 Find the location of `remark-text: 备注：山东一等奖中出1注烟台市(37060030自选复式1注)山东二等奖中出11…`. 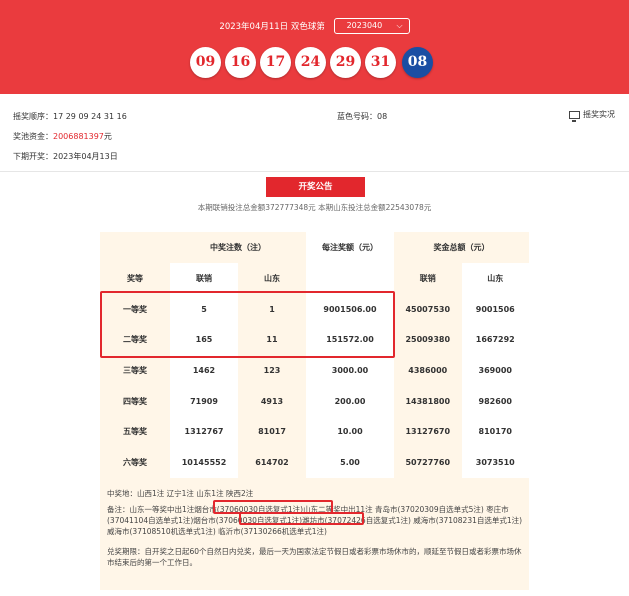

remark-text: 备注：山东一等奖中出1注烟台市(37060030自选复式1注)山东二等奖中出11… is located at coordinates (315, 520).